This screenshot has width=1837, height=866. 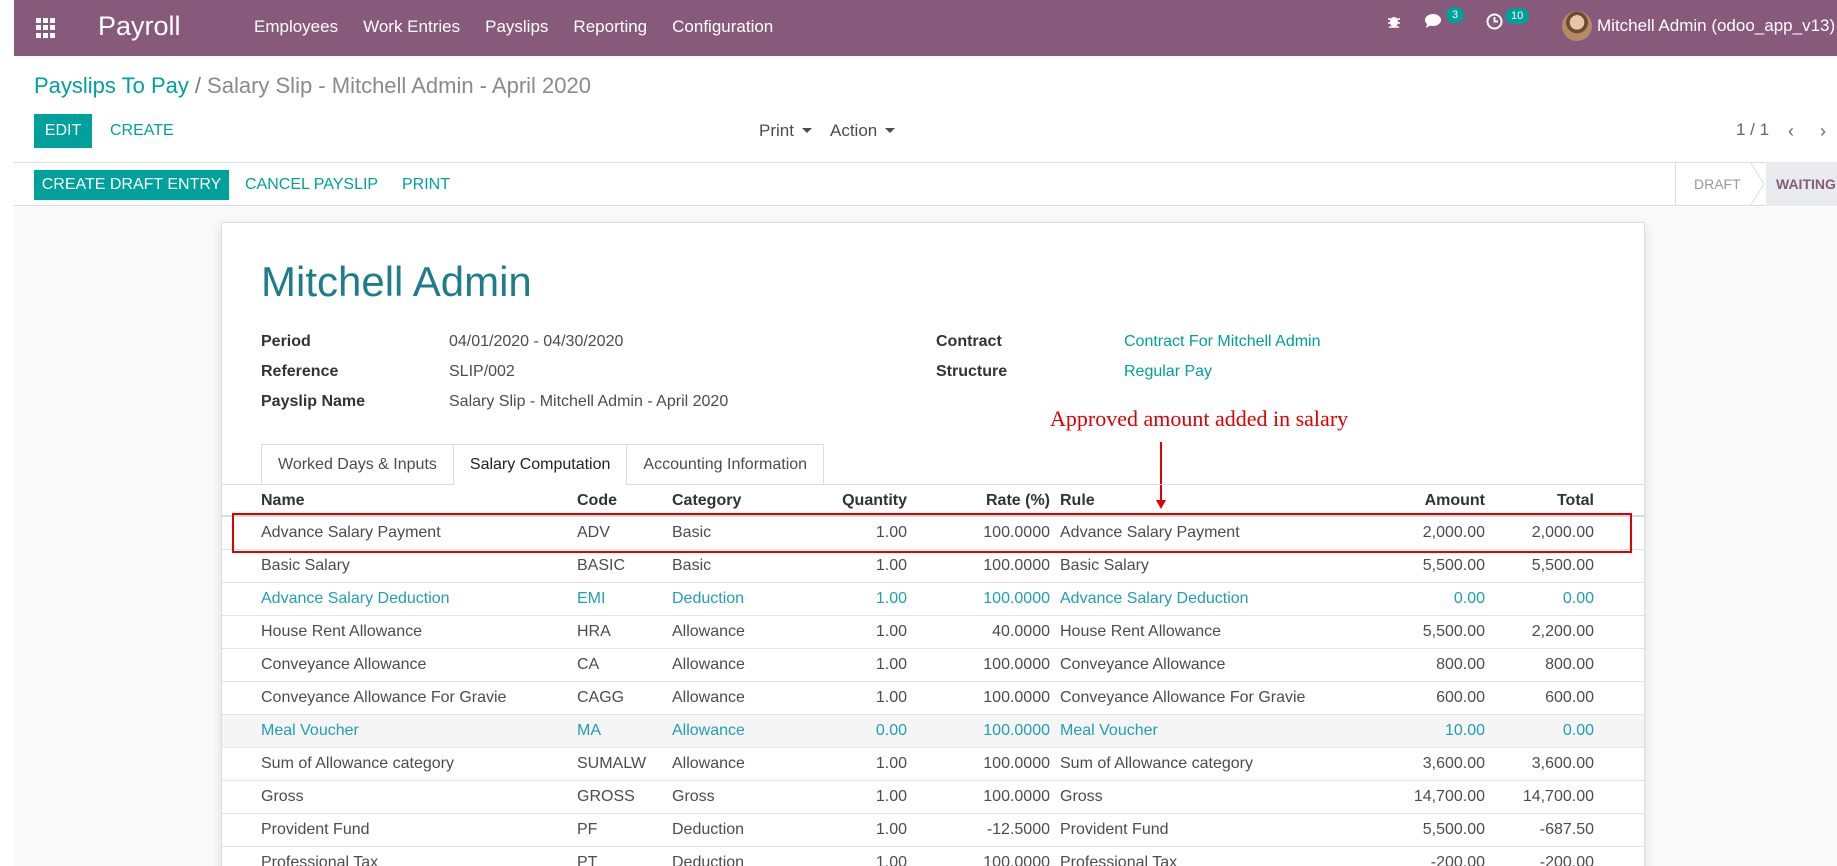 I want to click on pager-previous-icon: ‹, so click(x=1791, y=131).